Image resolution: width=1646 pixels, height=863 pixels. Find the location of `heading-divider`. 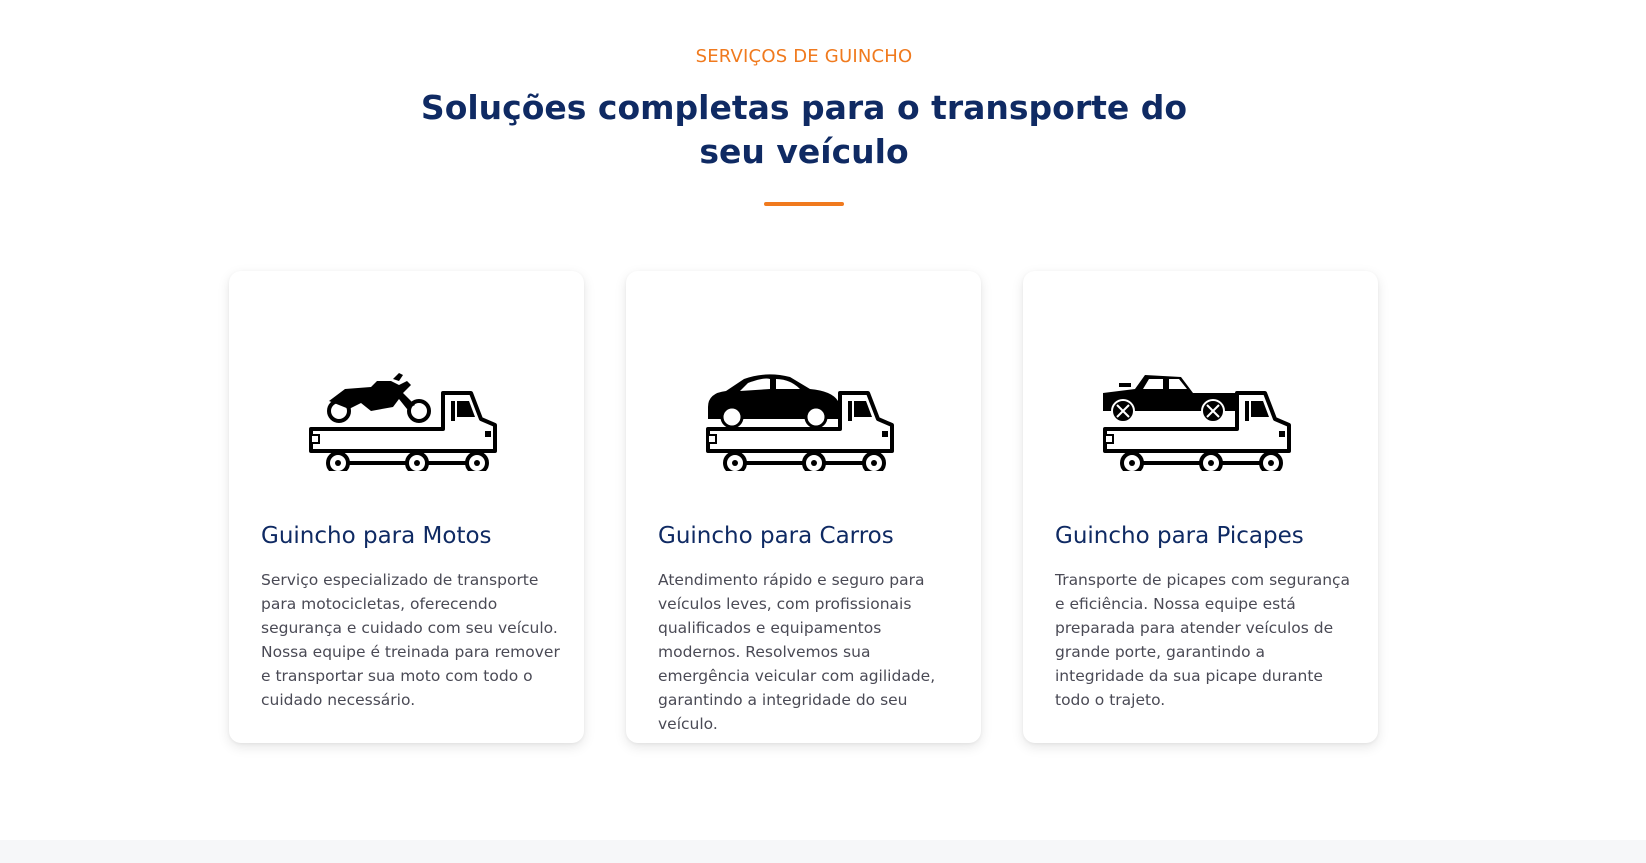

heading-divider is located at coordinates (804, 204).